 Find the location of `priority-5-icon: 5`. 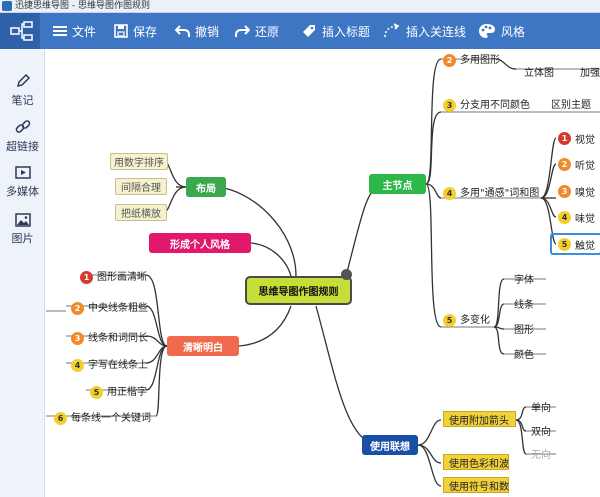

priority-5-icon: 5 is located at coordinates (96, 392).